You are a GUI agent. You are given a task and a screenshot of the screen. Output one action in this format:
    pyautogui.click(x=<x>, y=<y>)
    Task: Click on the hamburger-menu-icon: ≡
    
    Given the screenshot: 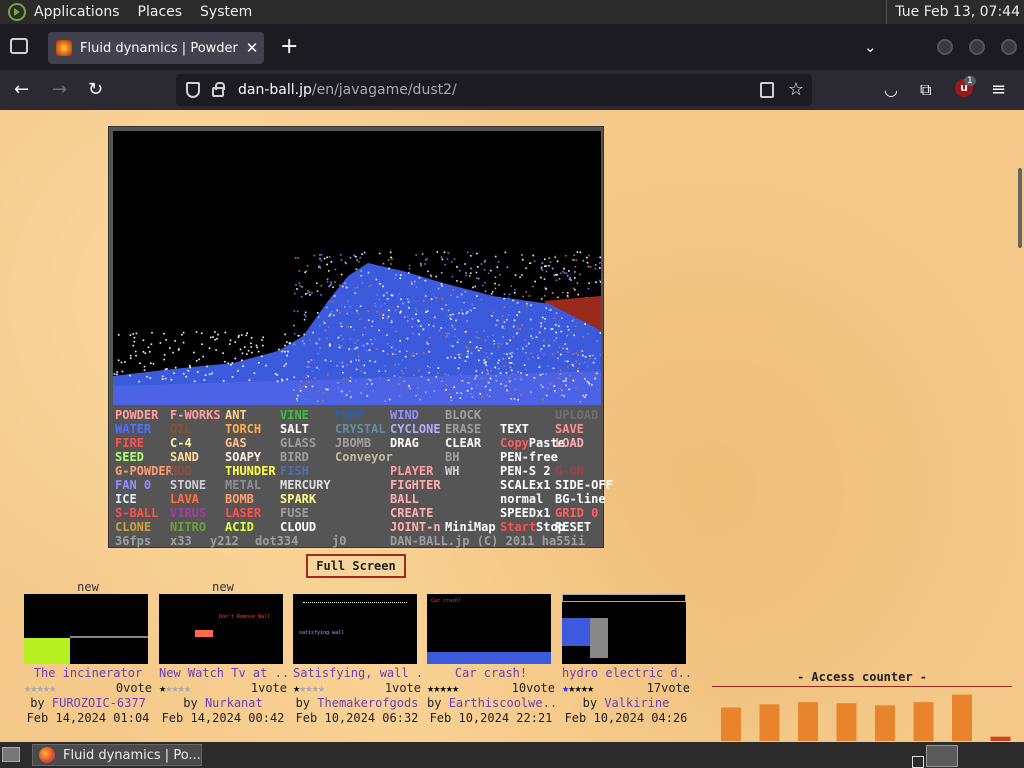 What is the action you would take?
    pyautogui.click(x=998, y=90)
    